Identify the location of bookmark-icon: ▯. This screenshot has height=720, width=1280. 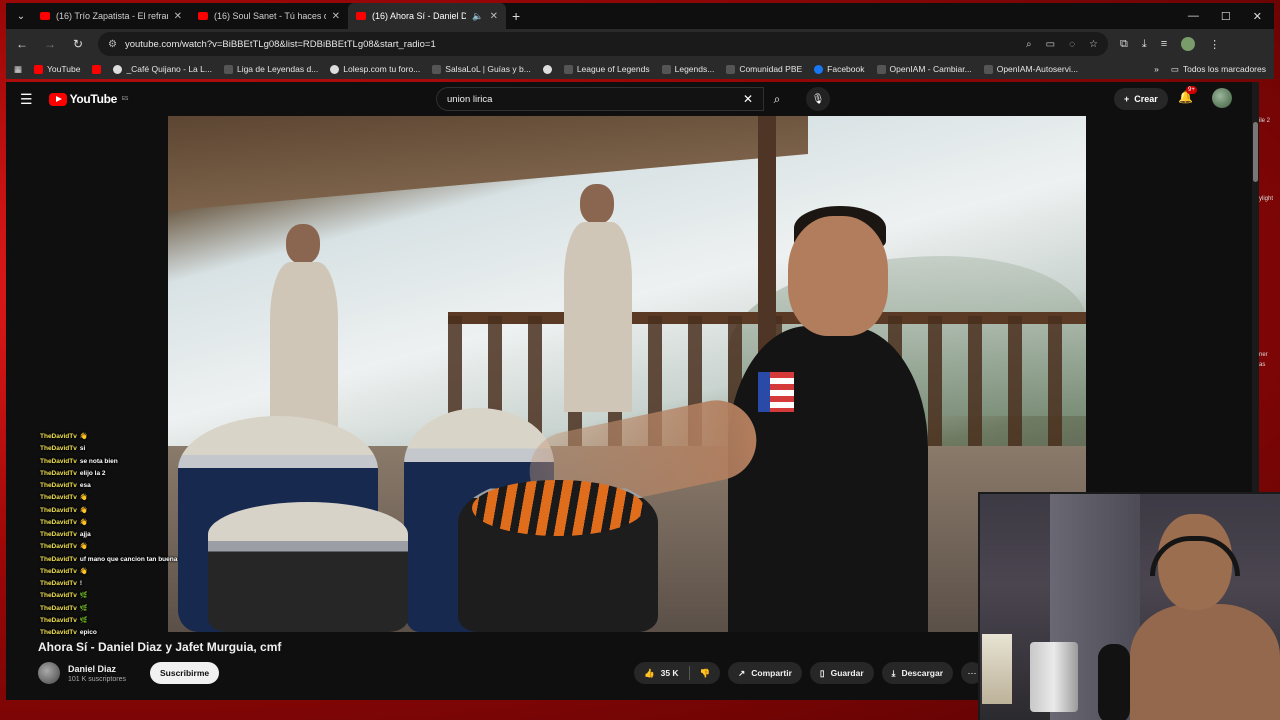
(822, 672).